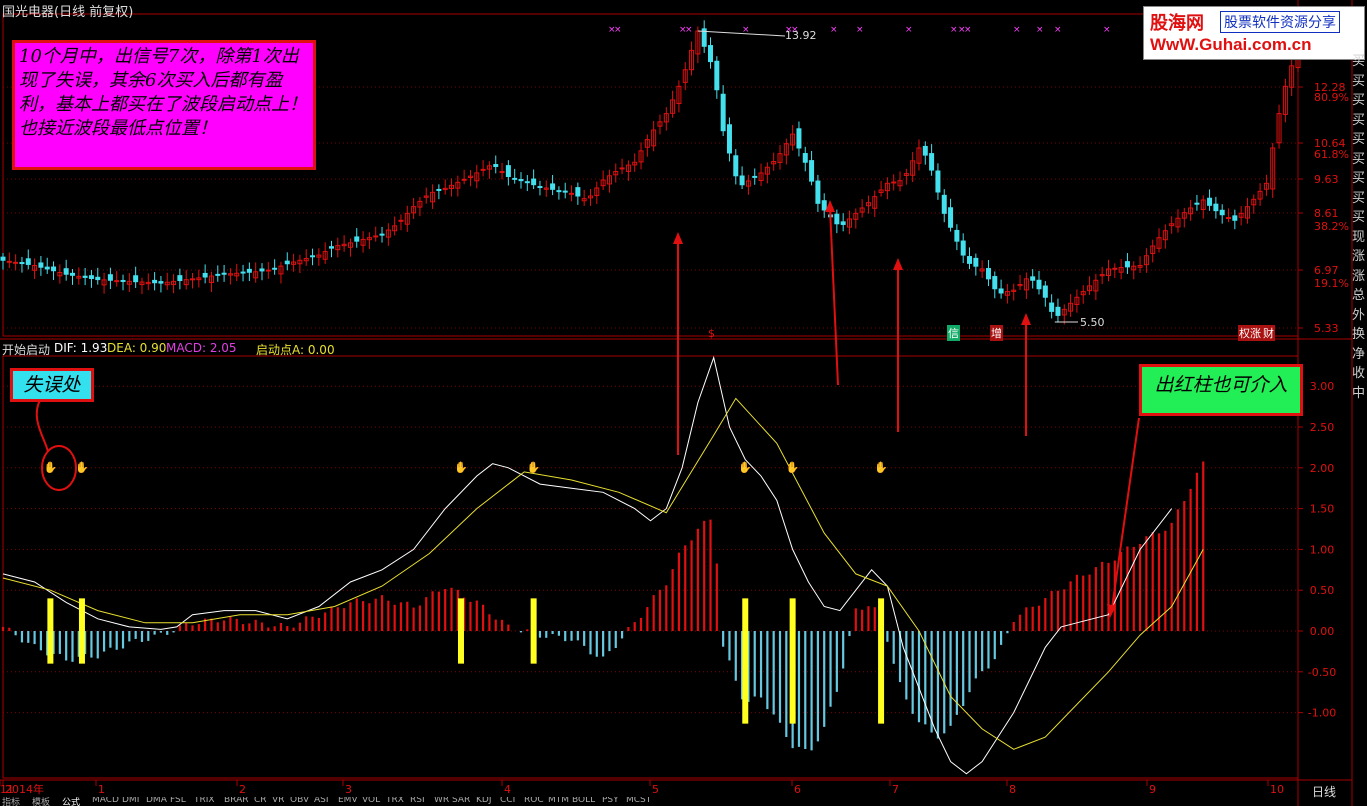 The height and width of the screenshot is (806, 1367). I want to click on indicator-tab: RSI, so click(417, 801).